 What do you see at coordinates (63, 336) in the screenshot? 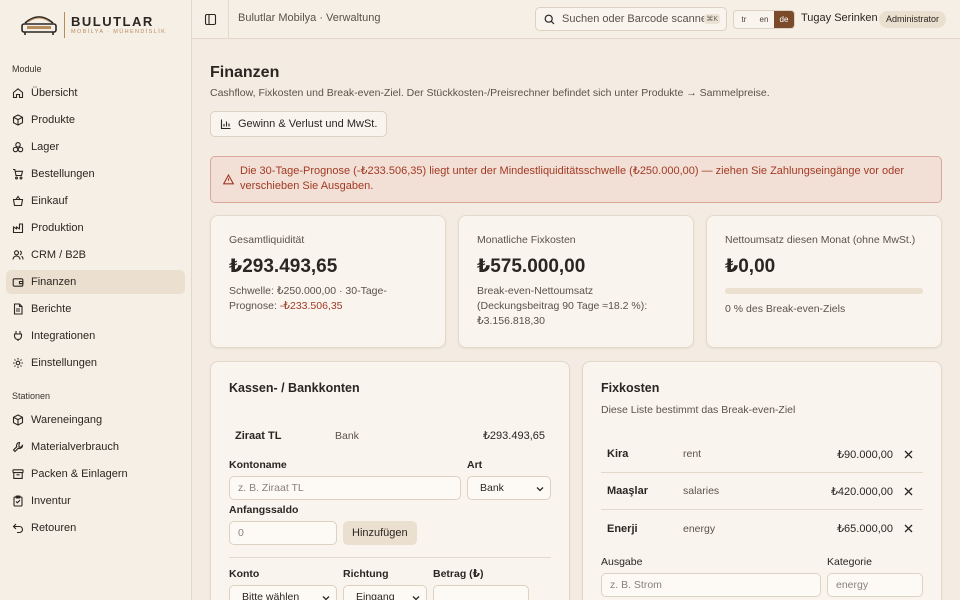
I see `sidebar-item-label: Integrationen` at bounding box center [63, 336].